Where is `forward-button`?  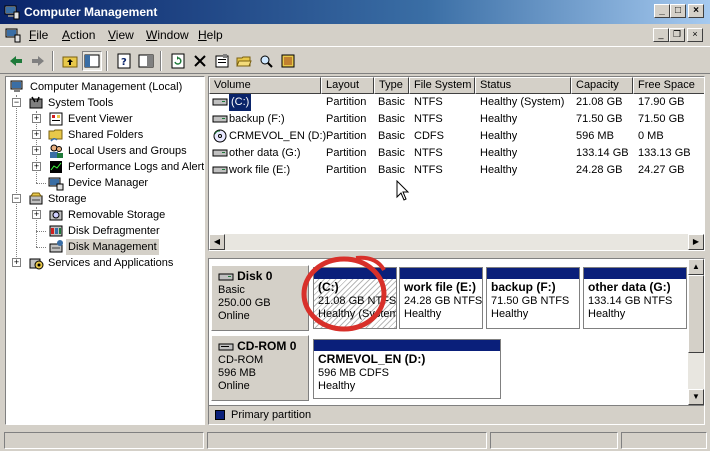 forward-button is located at coordinates (38, 61).